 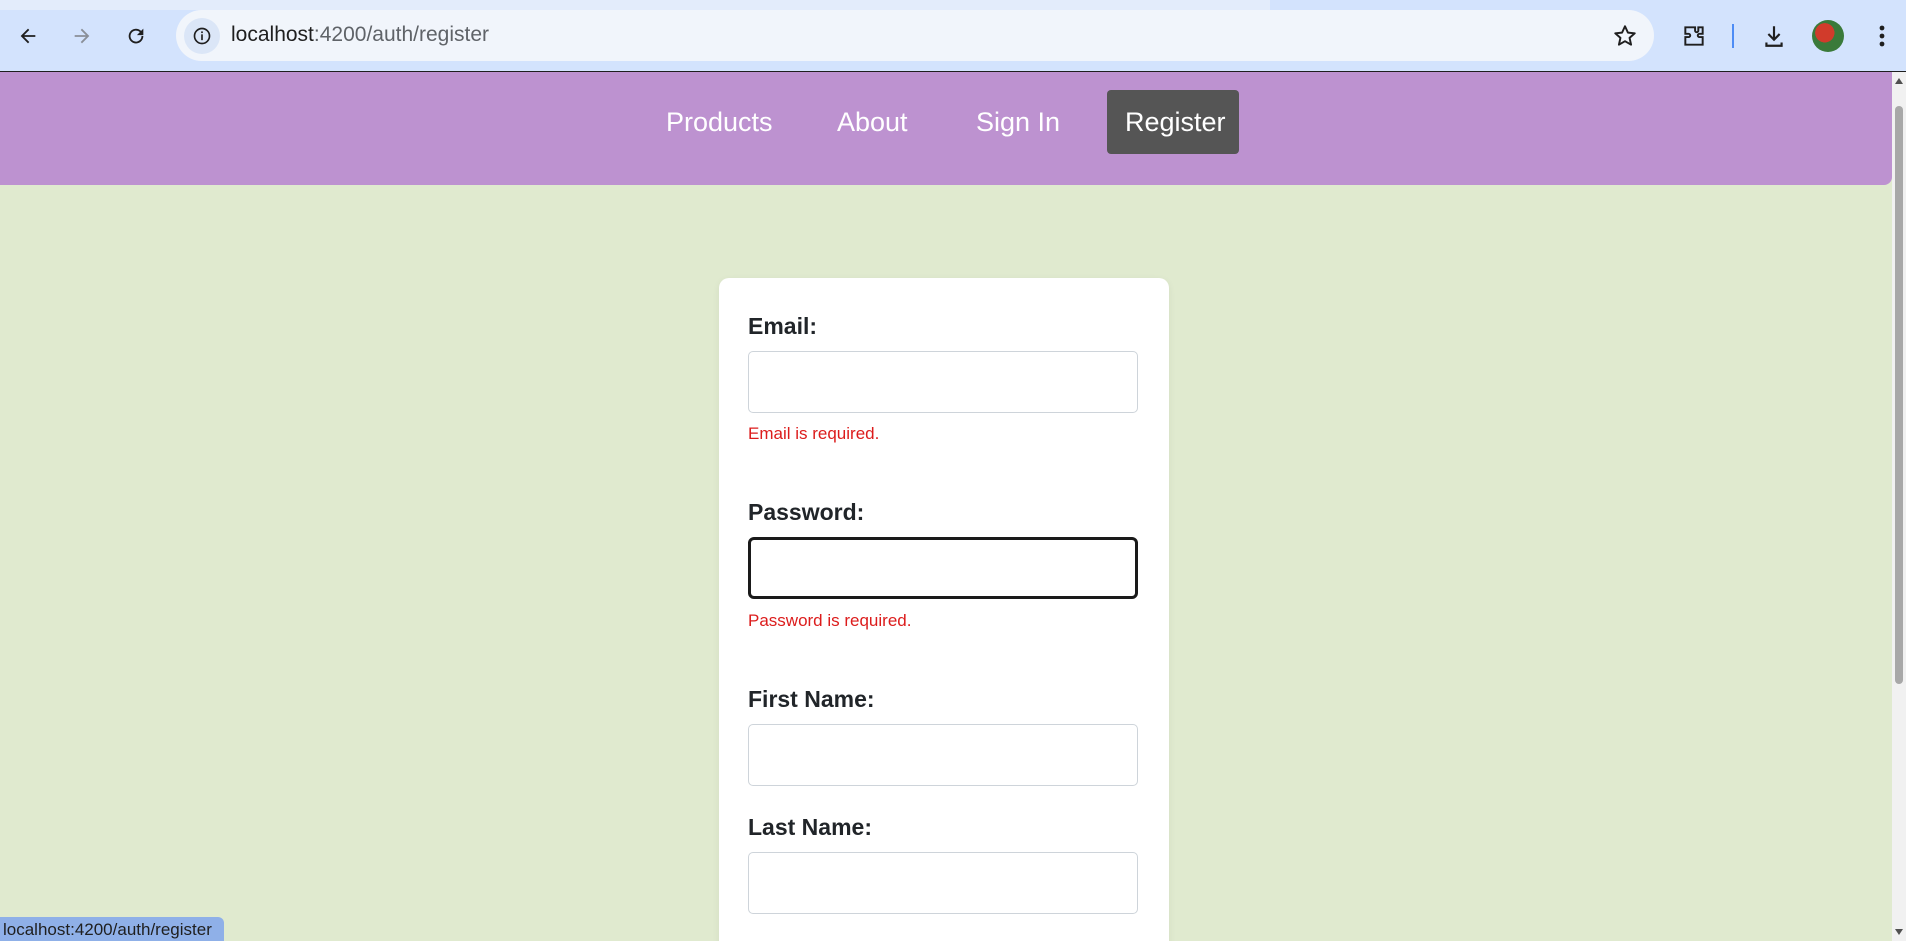 I want to click on url-text: localhost:4200/auth/register, so click(x=360, y=35).